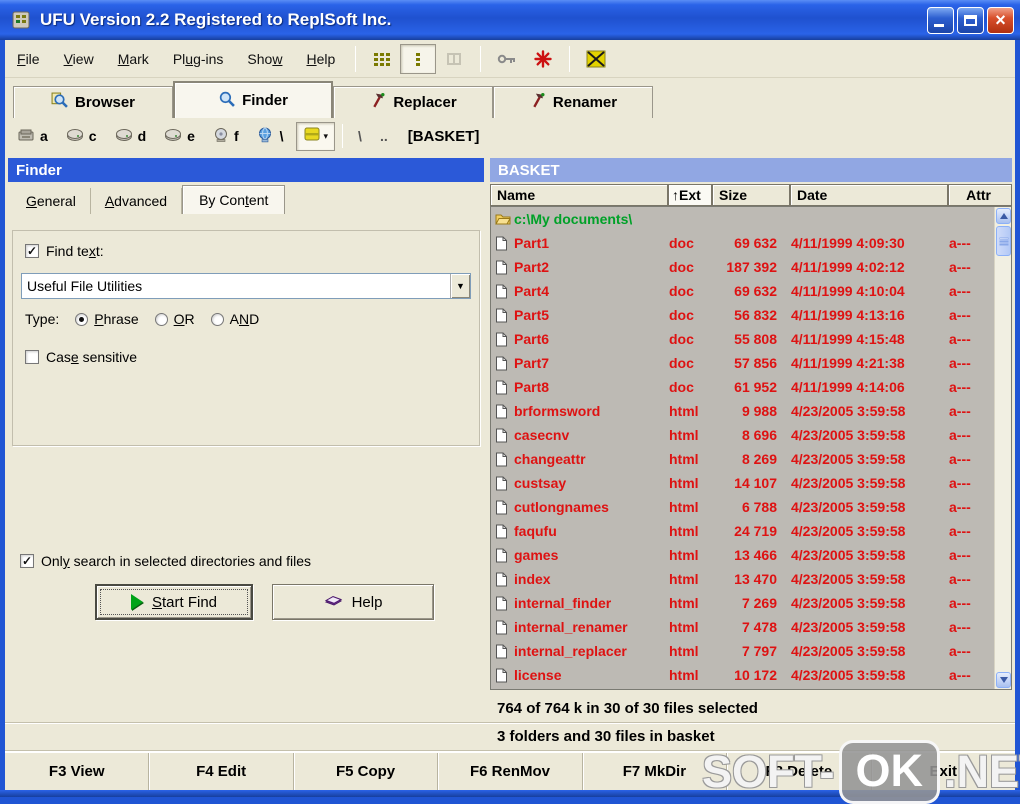 This screenshot has height=804, width=1020. Describe the element at coordinates (236, 286) in the screenshot. I see `search-text-input` at that location.